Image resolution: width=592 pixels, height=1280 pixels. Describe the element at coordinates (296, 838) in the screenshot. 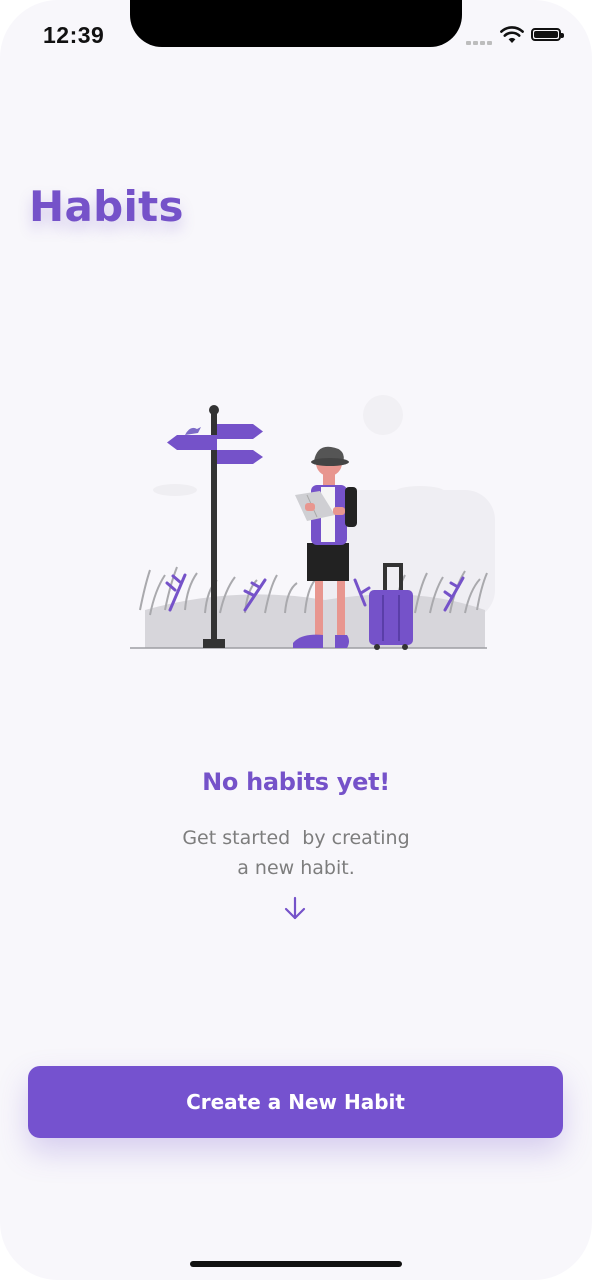

I see `empty-state-line-1: Get started by creating` at that location.